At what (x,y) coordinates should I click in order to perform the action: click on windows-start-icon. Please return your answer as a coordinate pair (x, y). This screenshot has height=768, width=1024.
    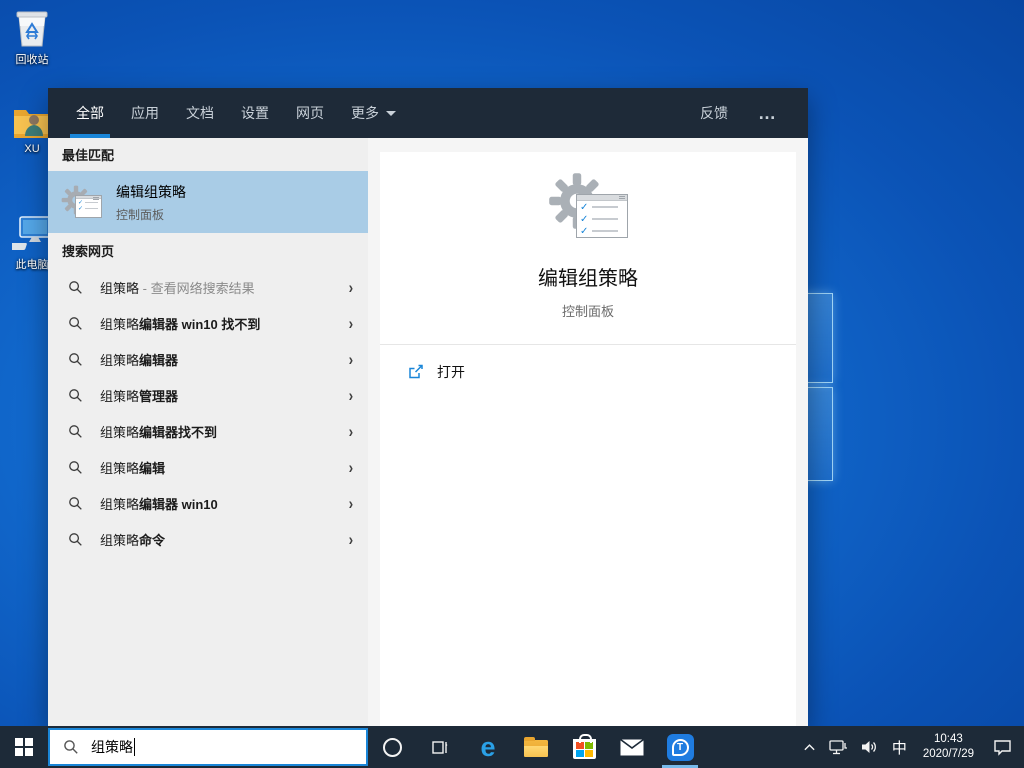
    Looking at the image, I should click on (24, 747).